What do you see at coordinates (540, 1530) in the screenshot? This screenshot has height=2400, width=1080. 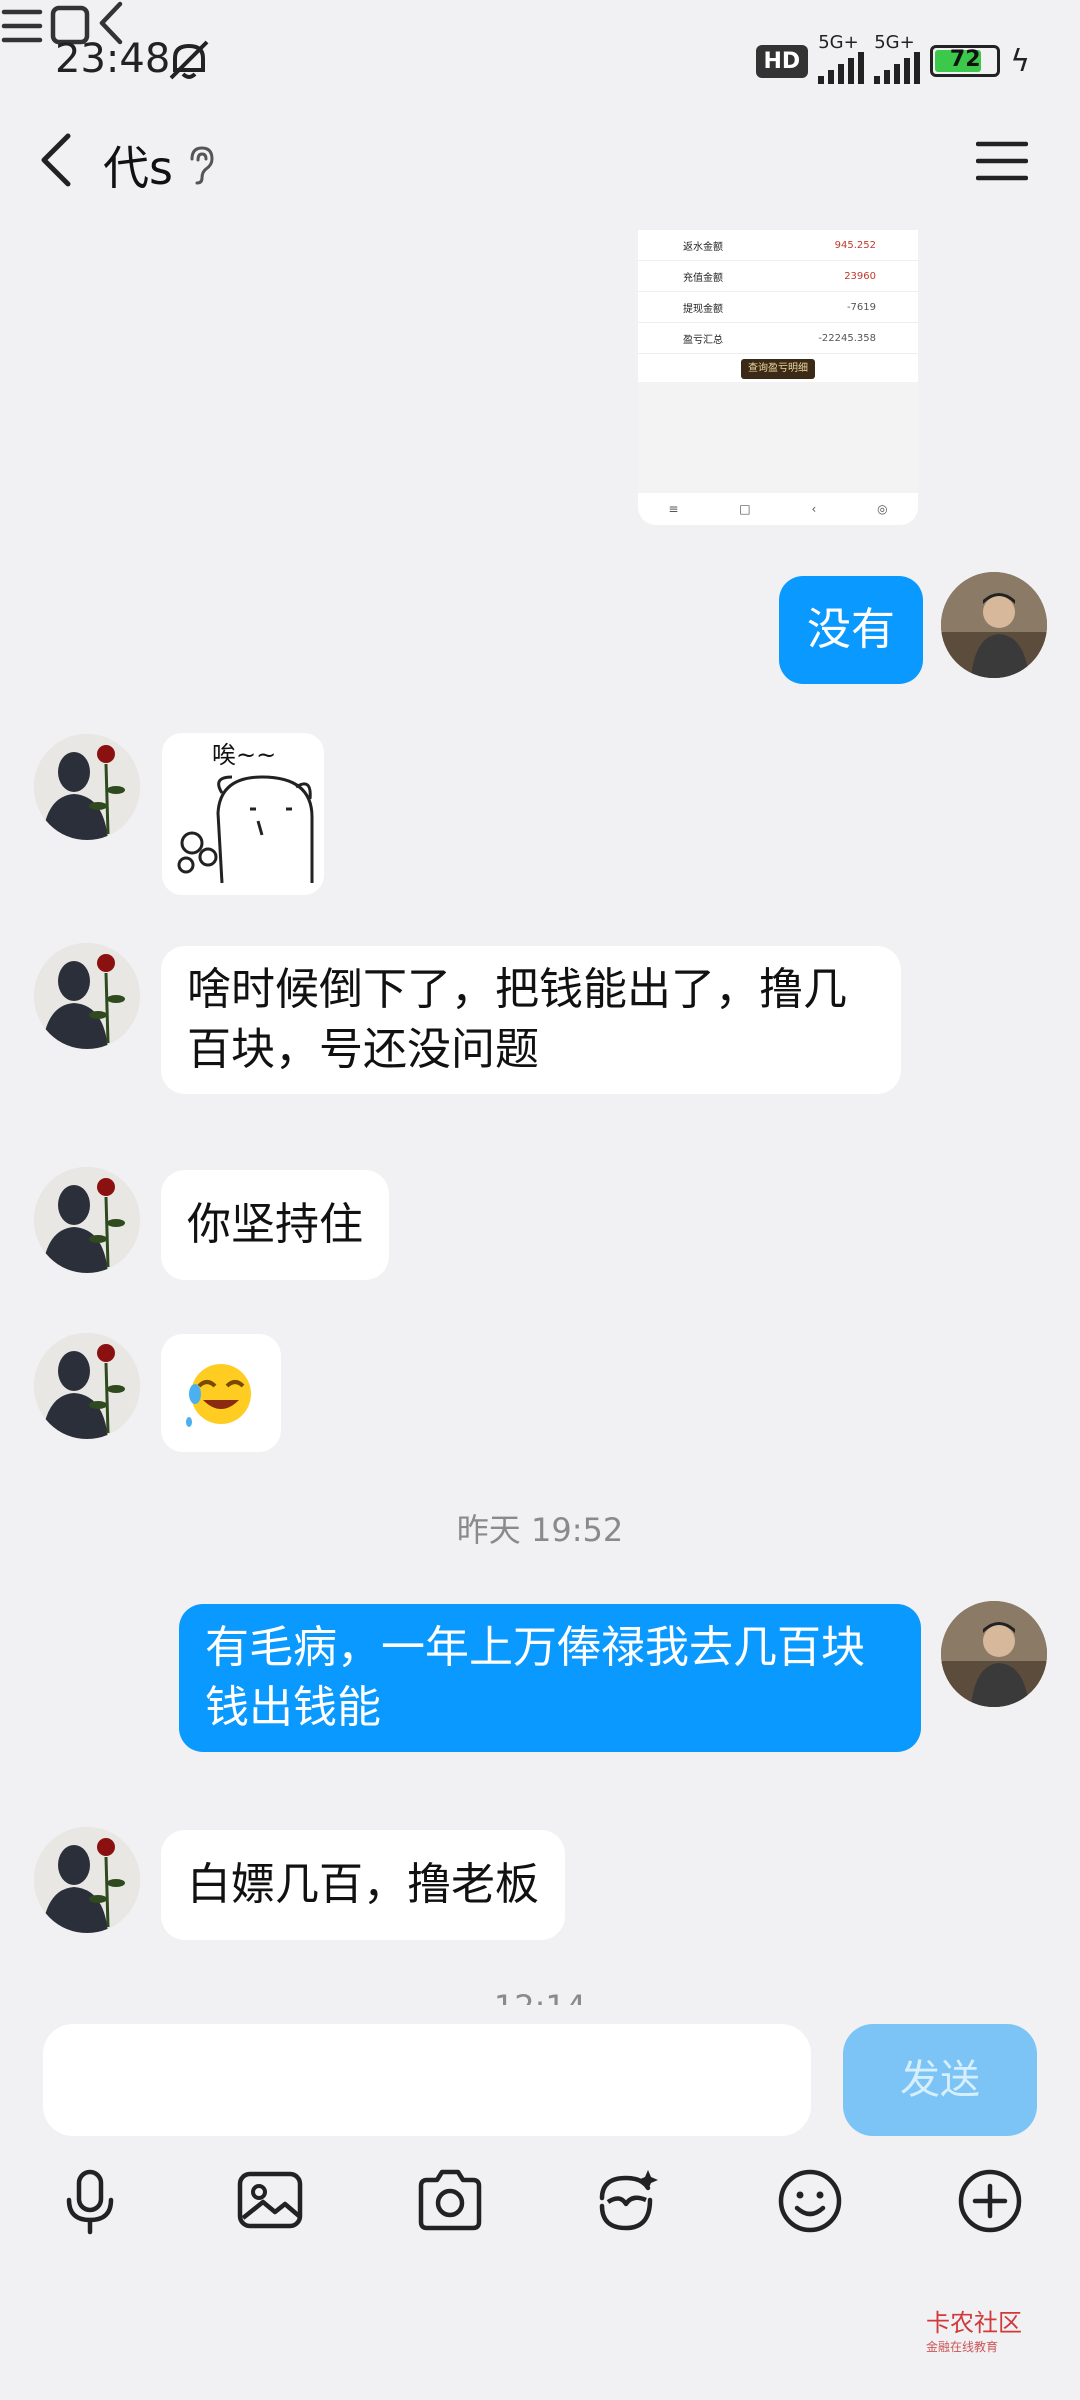 I see `timestamp: 昨天 19:52` at bounding box center [540, 1530].